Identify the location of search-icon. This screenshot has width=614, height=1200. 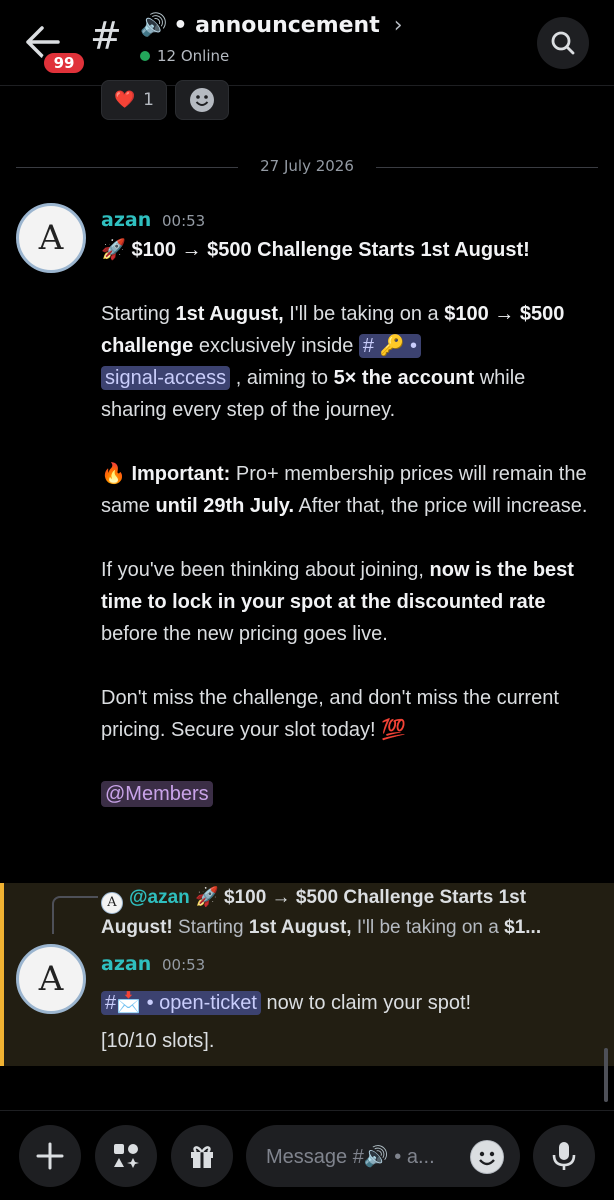
(563, 43).